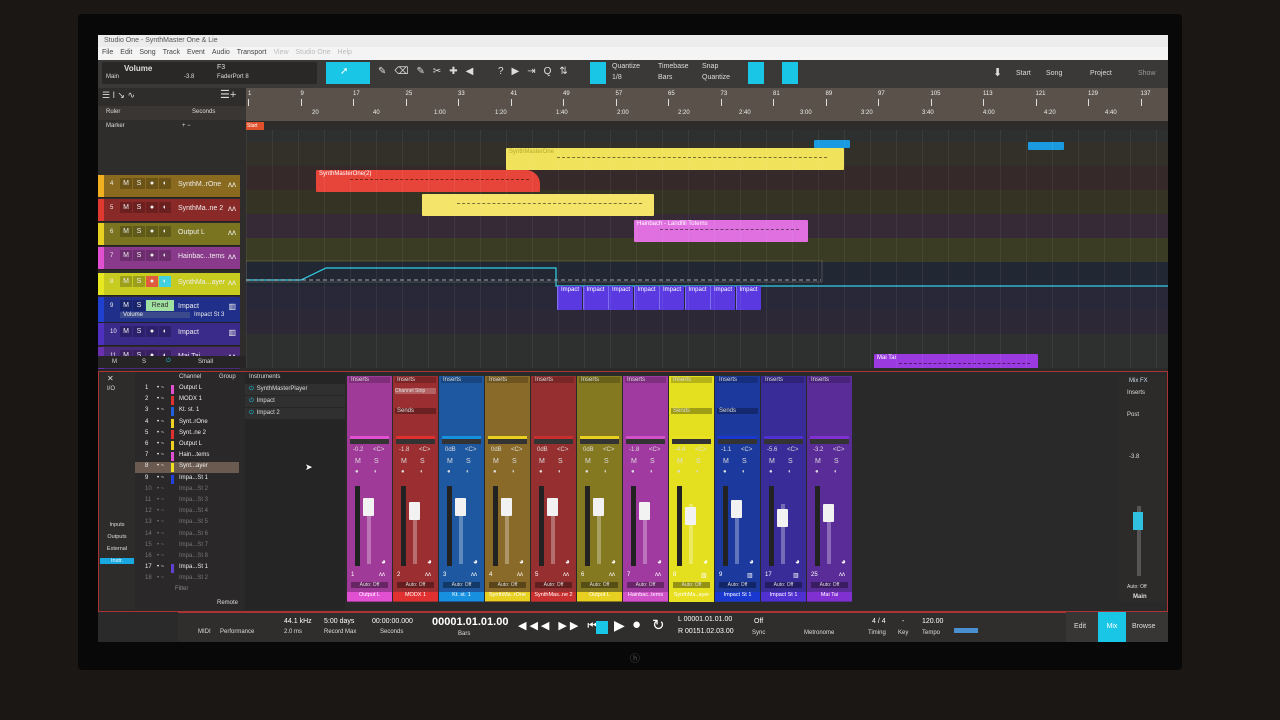  I want to click on arrow-tool-button: ➚, so click(348, 73).